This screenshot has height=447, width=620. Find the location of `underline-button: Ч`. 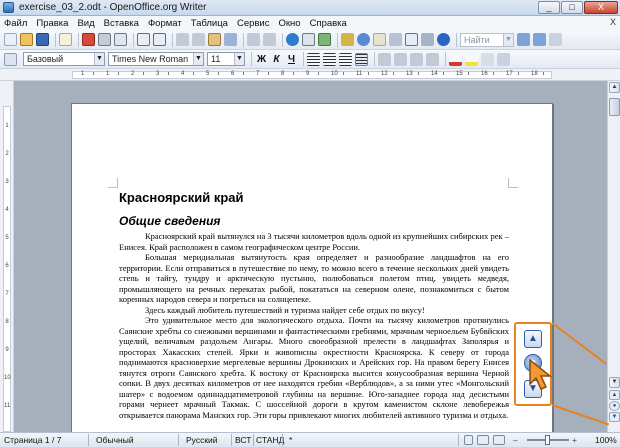

underline-button: Ч is located at coordinates (291, 59).